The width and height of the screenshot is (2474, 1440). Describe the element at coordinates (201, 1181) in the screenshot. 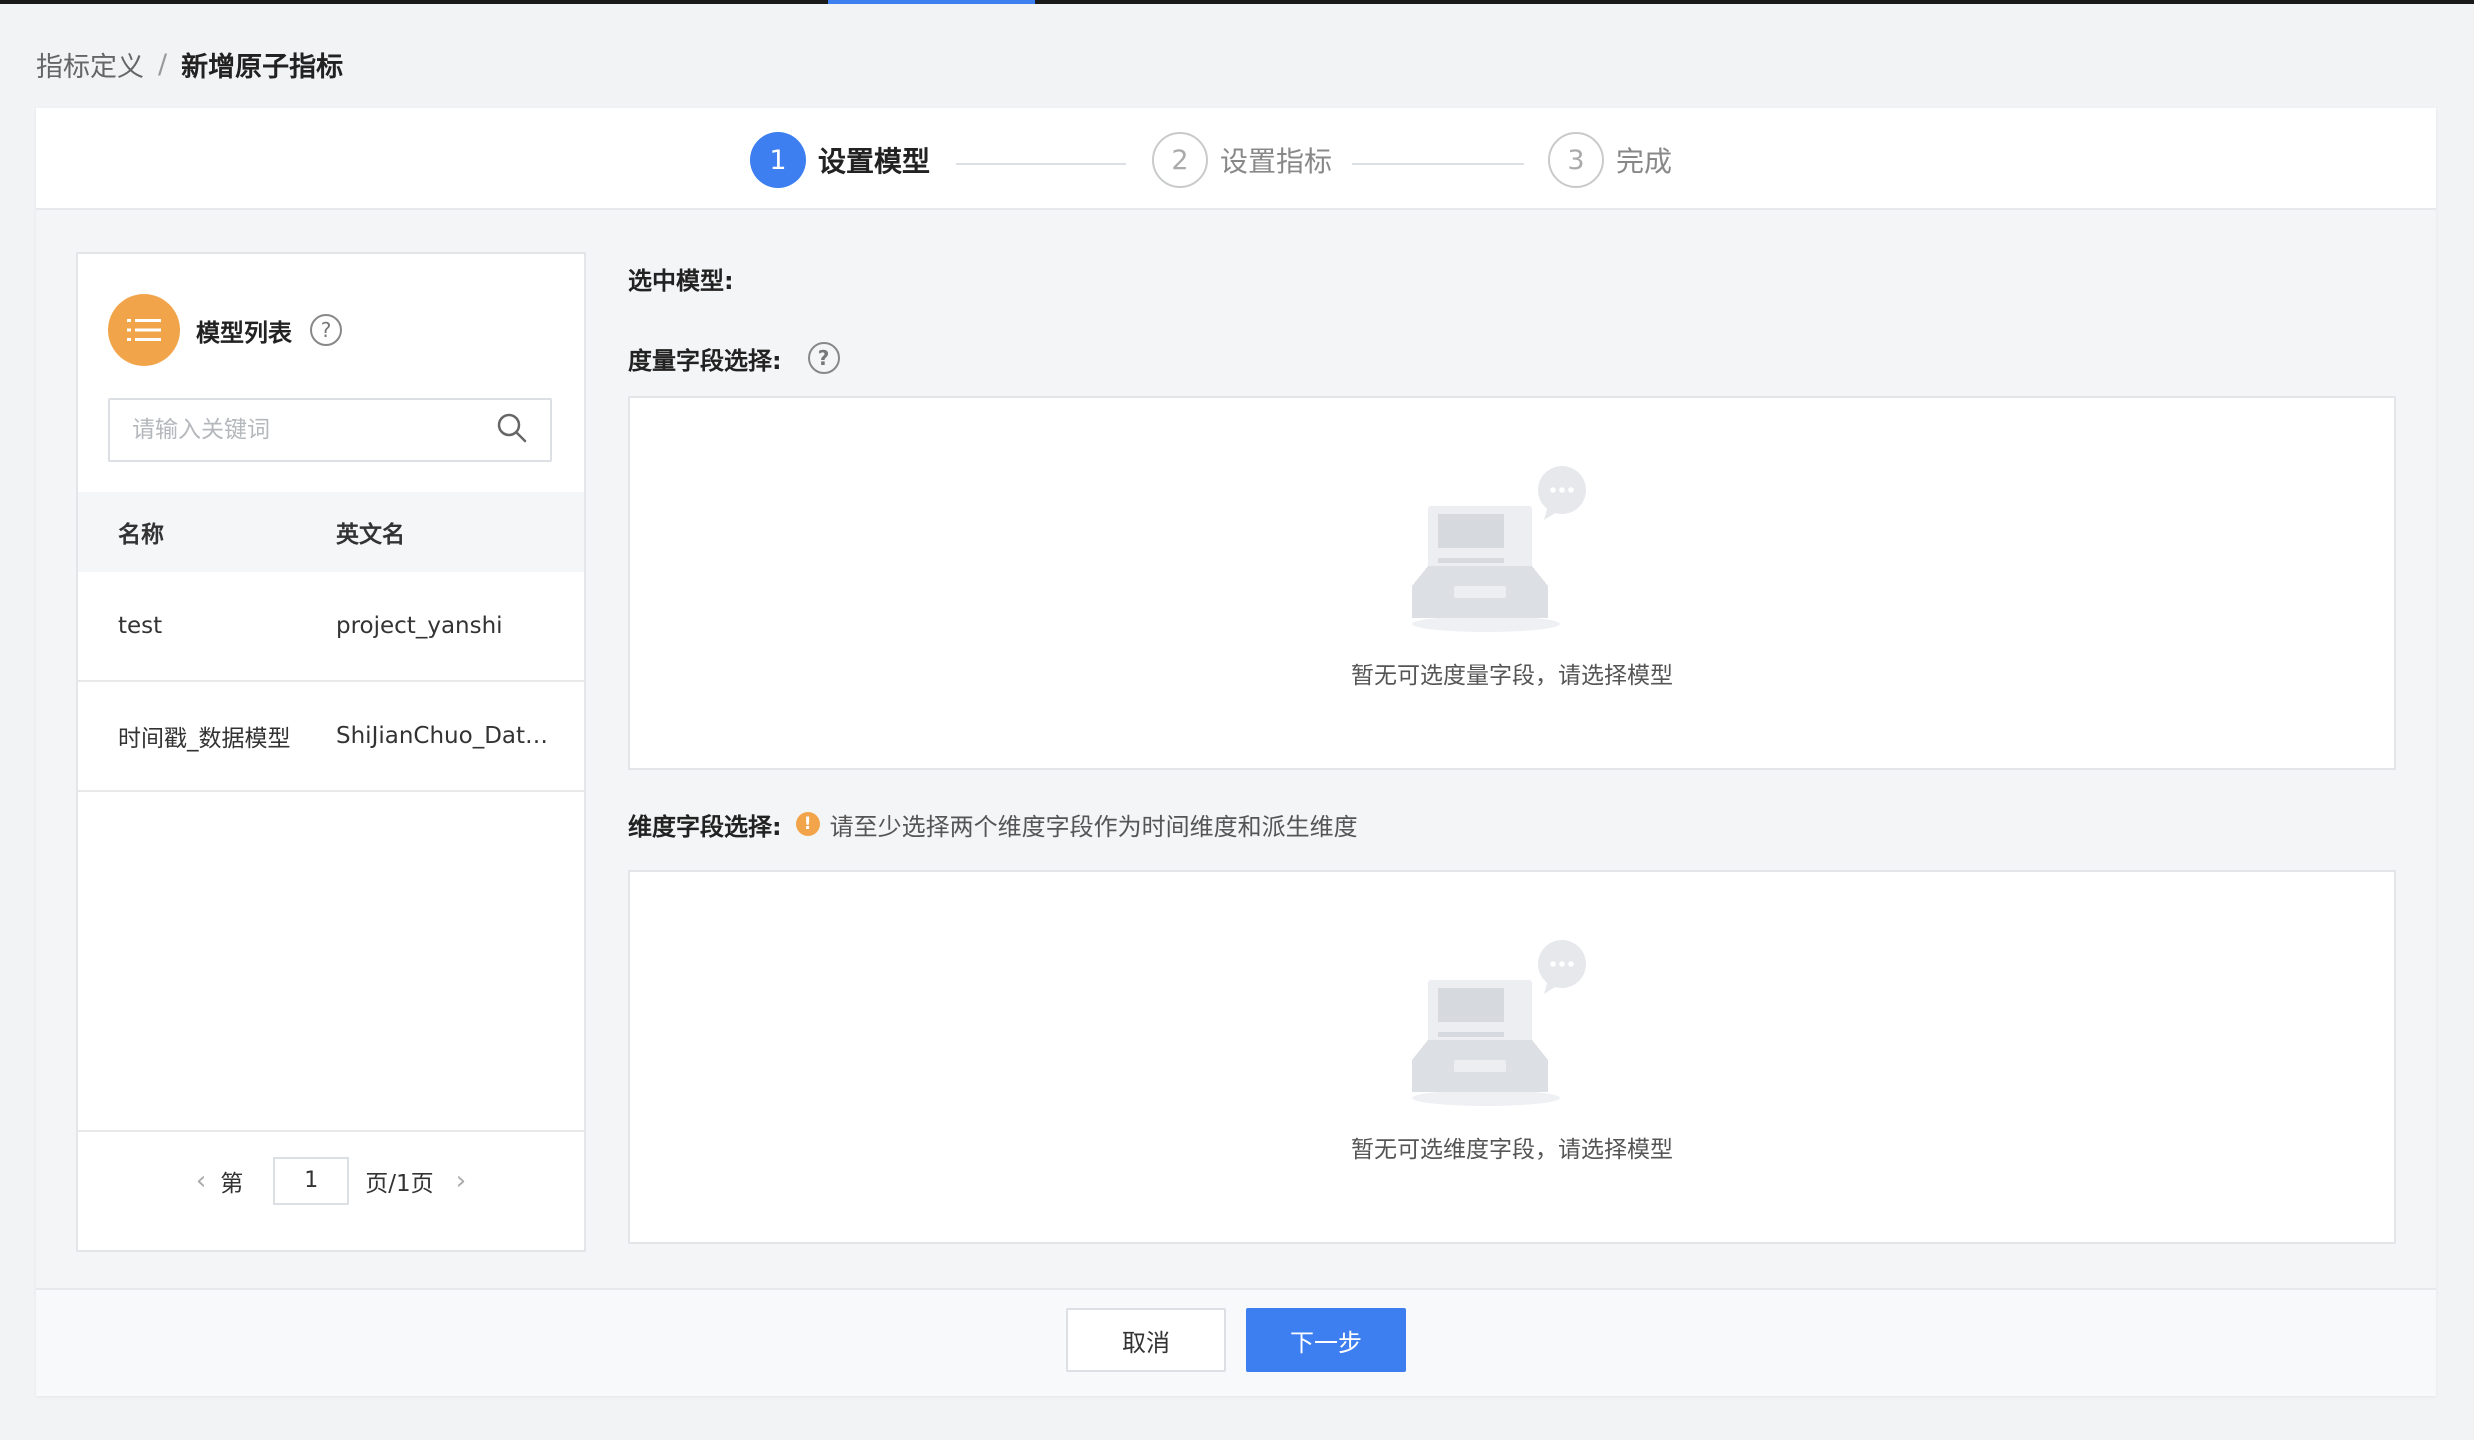

I see `prev-page-icon: ‹` at that location.